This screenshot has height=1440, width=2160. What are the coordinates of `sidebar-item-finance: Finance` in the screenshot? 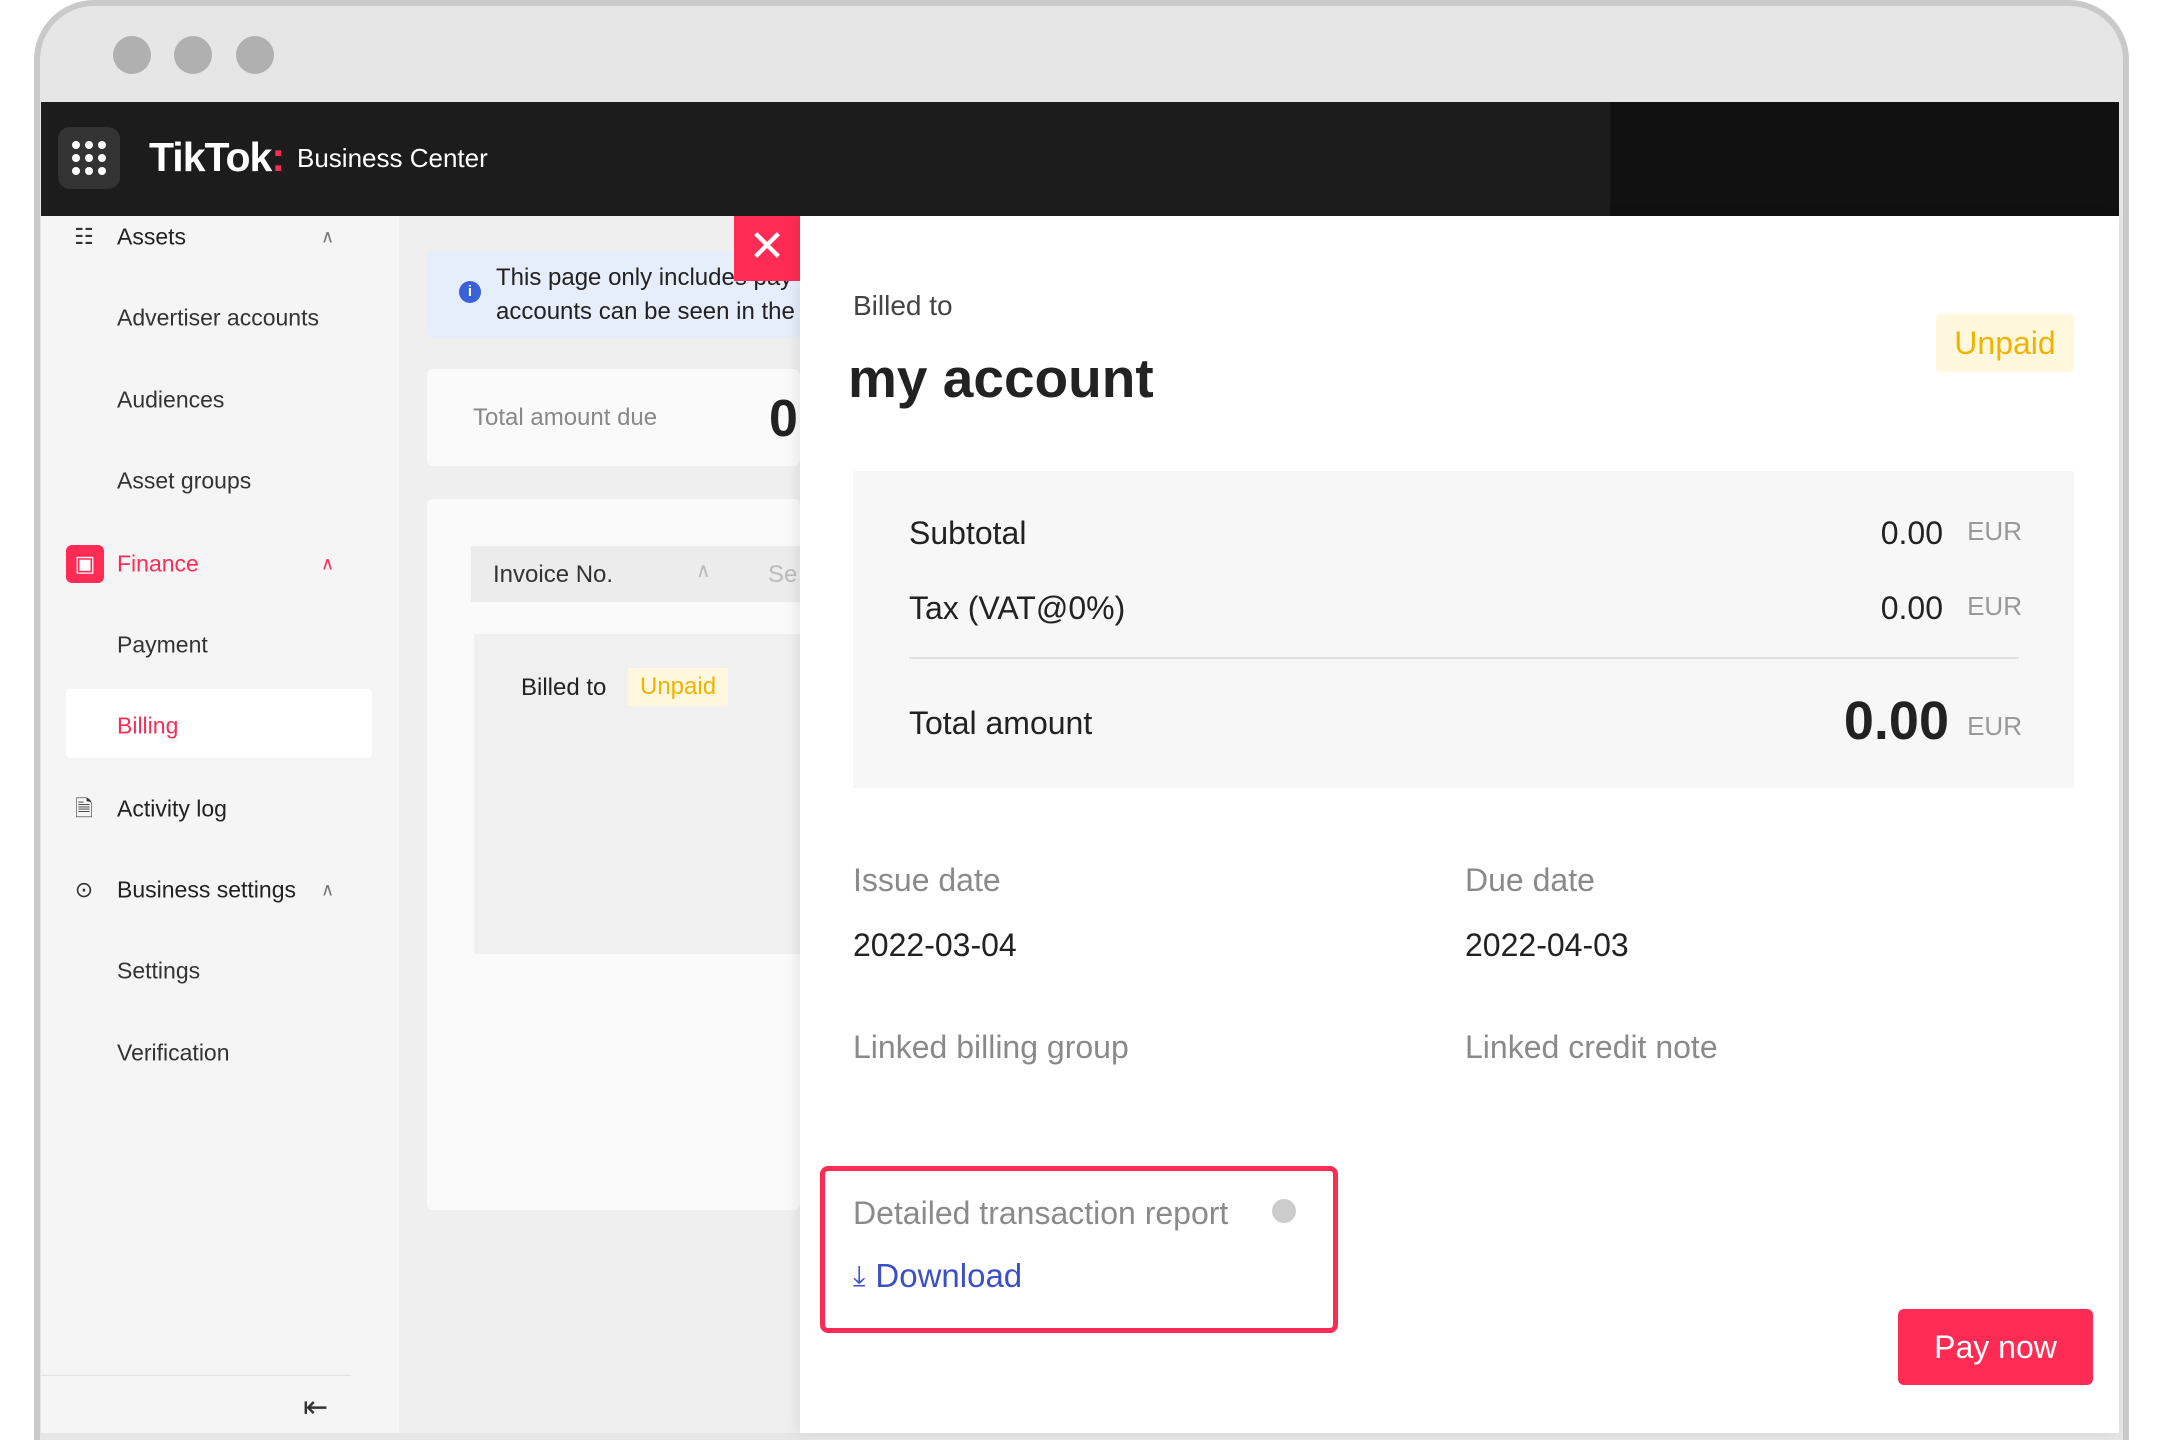 It's located at (158, 564).